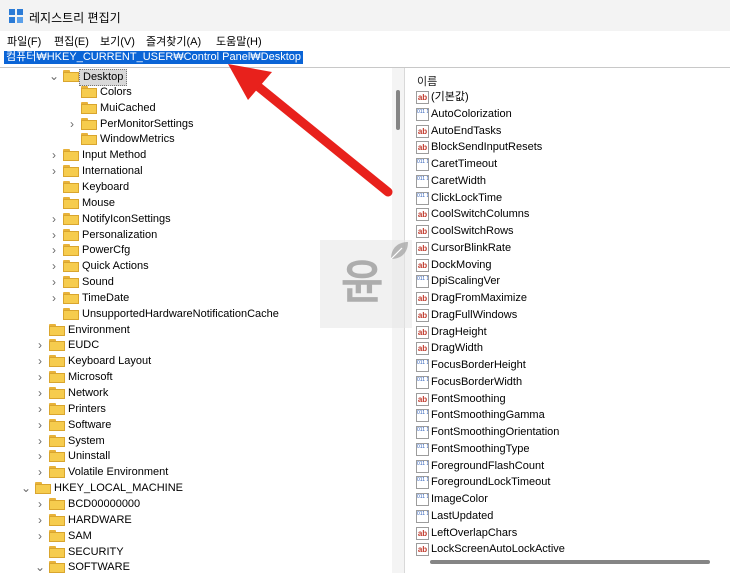  I want to click on tree-item-label: Microsoft, so click(90, 377).